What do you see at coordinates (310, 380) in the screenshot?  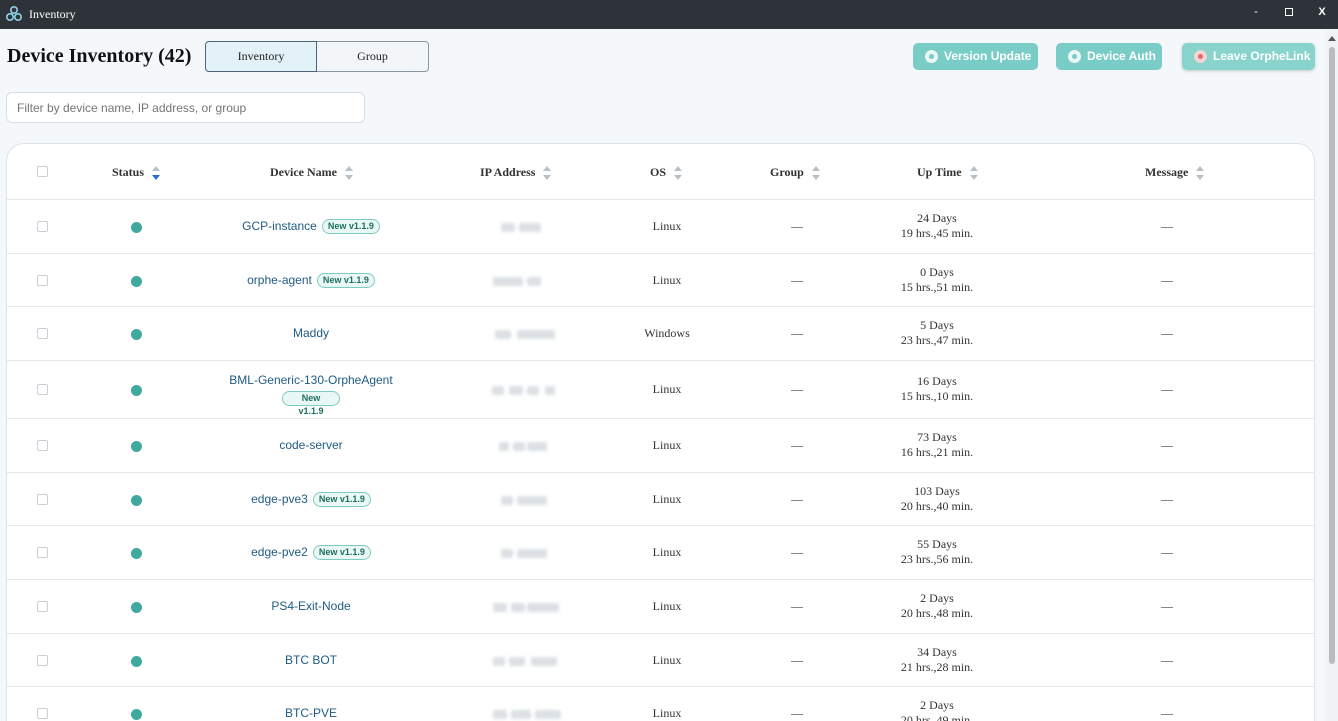 I see `device-name: BML-Generic-130-OrpheAgent` at bounding box center [310, 380].